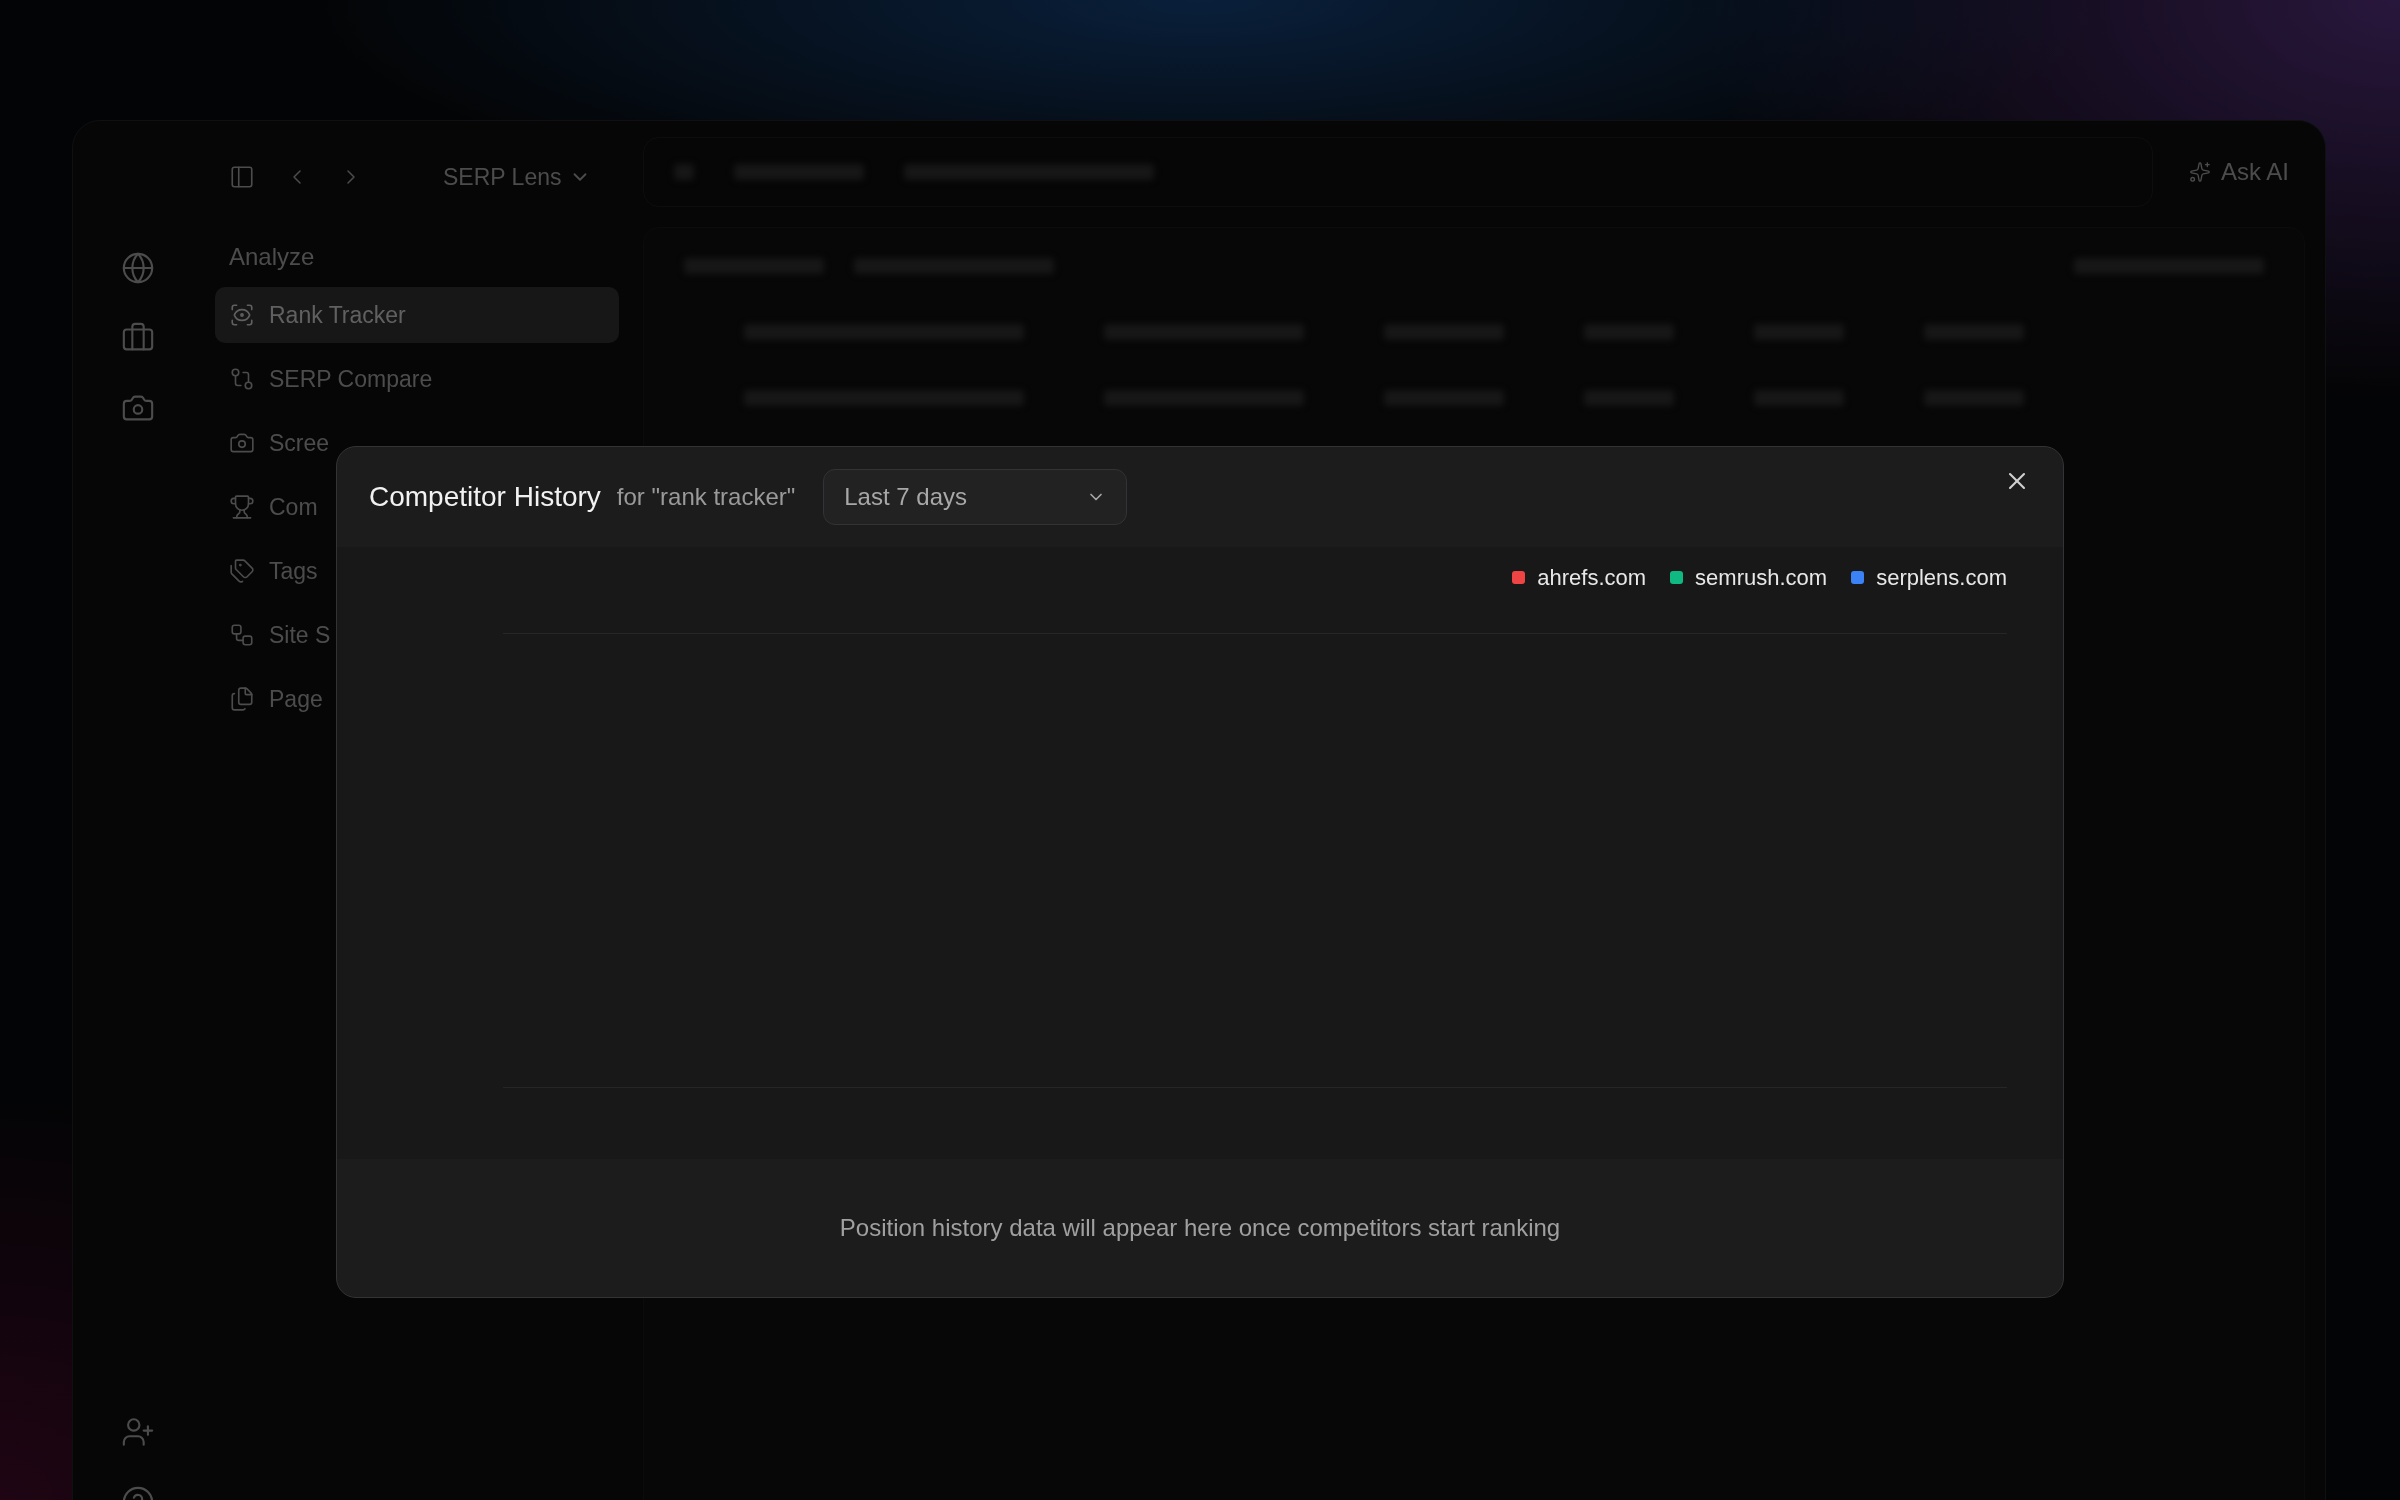 Image resolution: width=2400 pixels, height=1500 pixels. What do you see at coordinates (706, 497) in the screenshot?
I see `dialog-subtitle: for "rank tracker"` at bounding box center [706, 497].